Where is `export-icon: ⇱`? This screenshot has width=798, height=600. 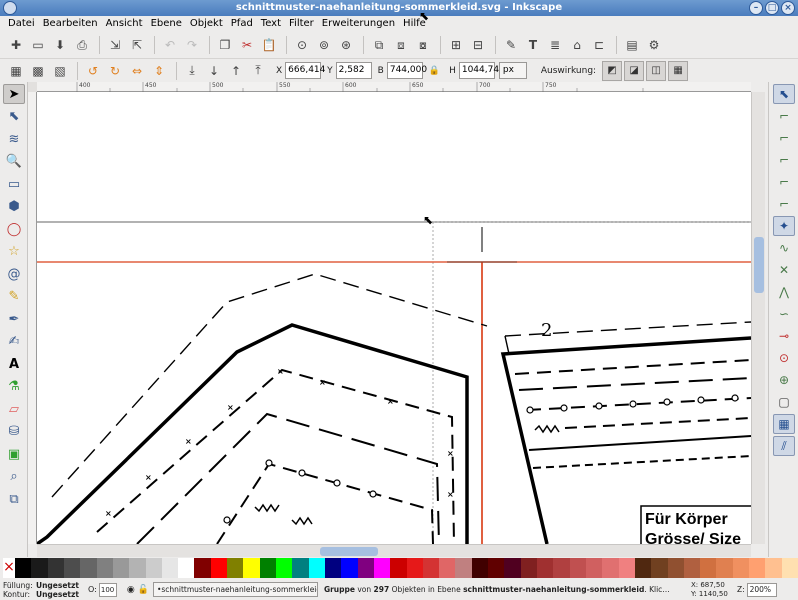 export-icon: ⇱ is located at coordinates (137, 45).